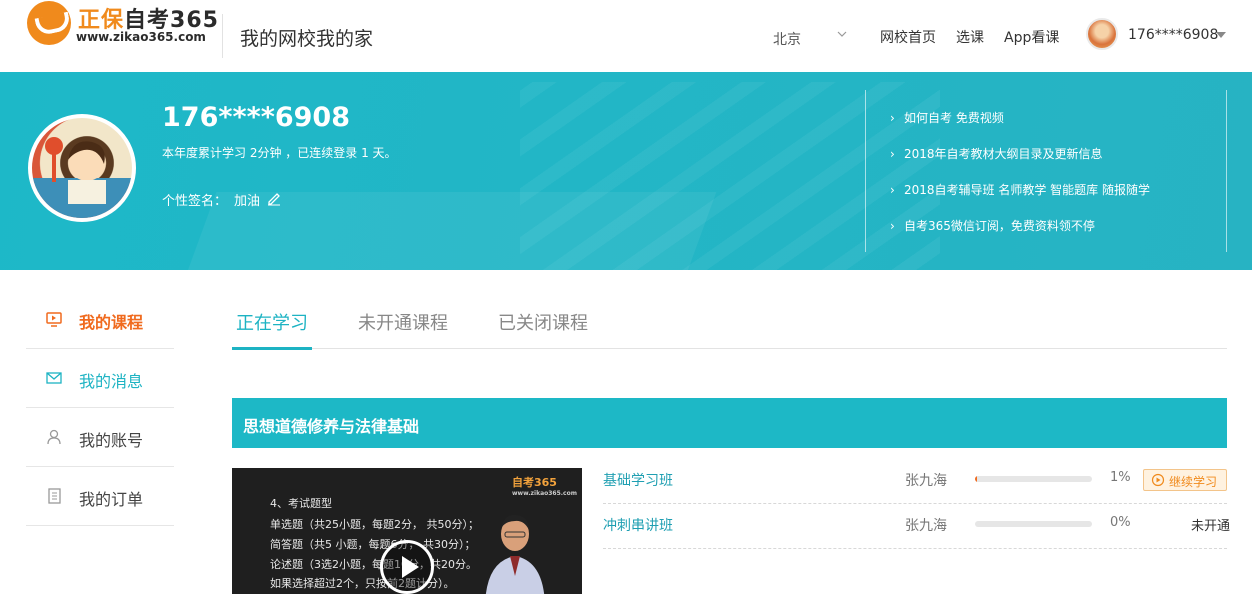 This screenshot has width=1252, height=594. I want to click on class-progress-fill, so click(976, 479).